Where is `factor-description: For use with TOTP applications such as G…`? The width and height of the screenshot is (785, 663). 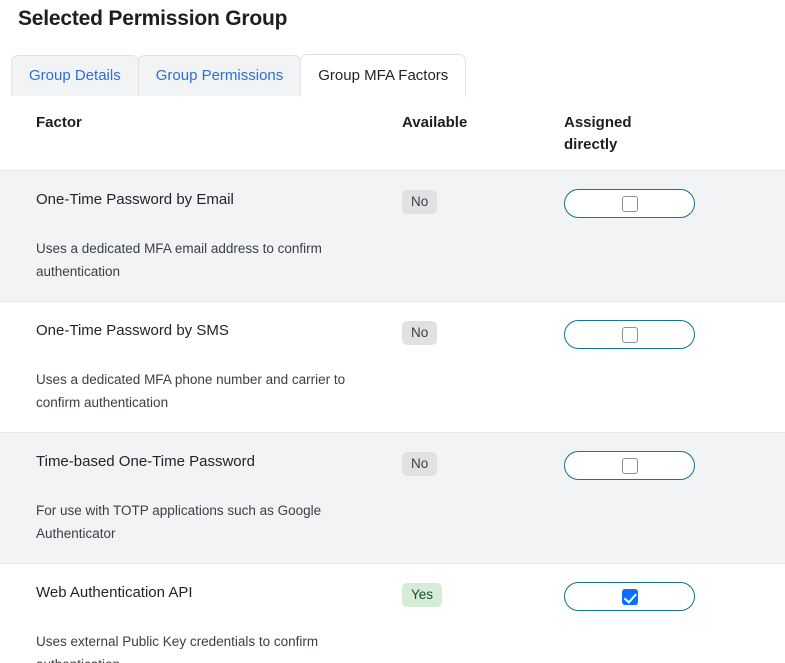 factor-description: For use with TOTP applications such as G… is located at coordinates (179, 522).